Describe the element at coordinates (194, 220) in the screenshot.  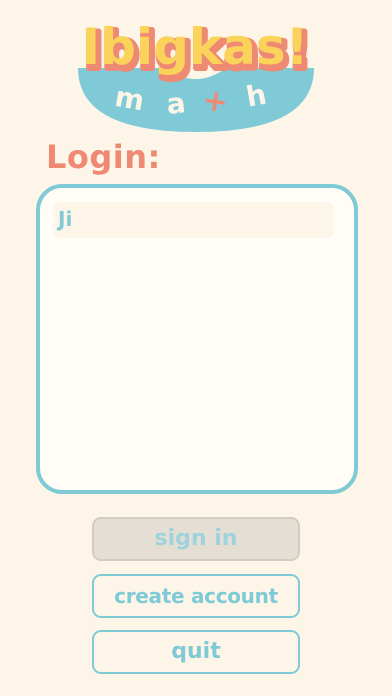
I see `user-list-item: Ji` at that location.